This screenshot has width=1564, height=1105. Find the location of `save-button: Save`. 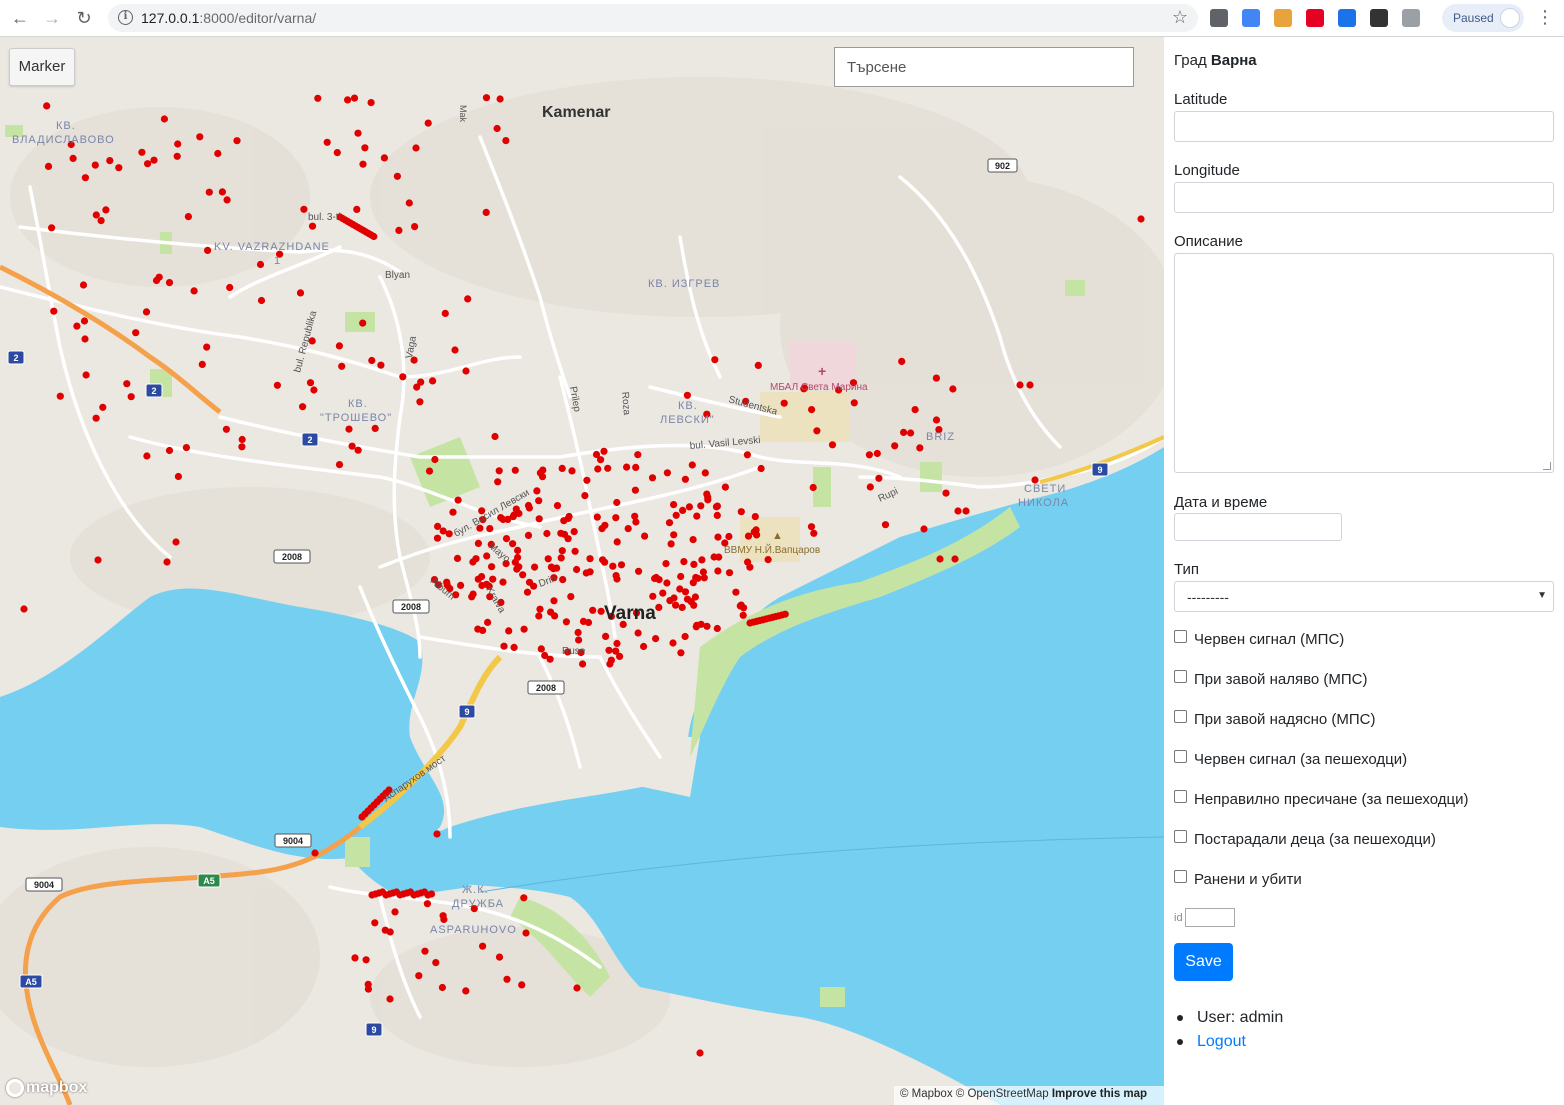

save-button: Save is located at coordinates (1203, 962).